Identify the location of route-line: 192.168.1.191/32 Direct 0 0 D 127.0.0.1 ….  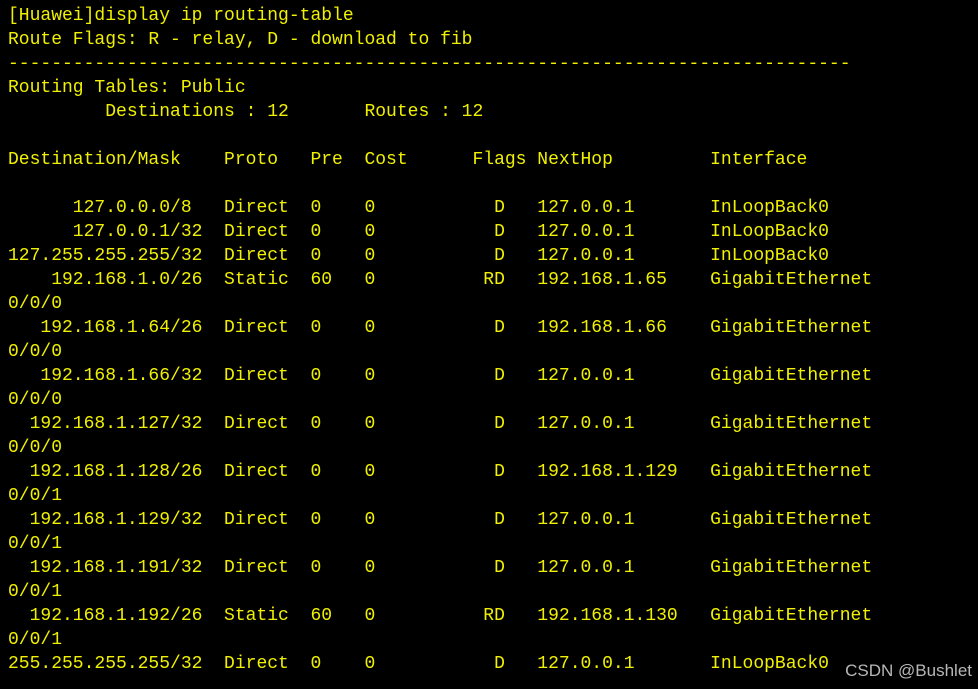
(440, 568).